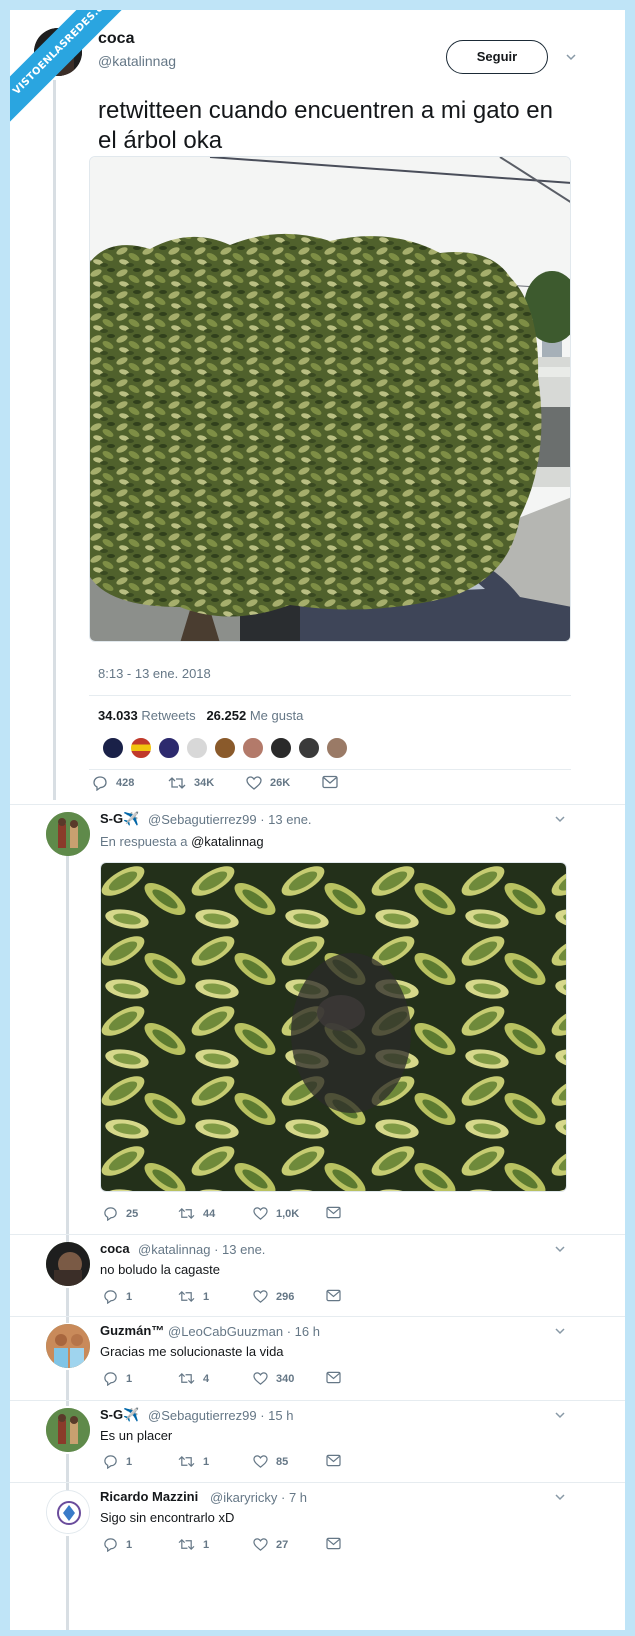 The width and height of the screenshot is (635, 1636). Describe the element at coordinates (497, 57) in the screenshot. I see `follow-button: Seguir` at that location.